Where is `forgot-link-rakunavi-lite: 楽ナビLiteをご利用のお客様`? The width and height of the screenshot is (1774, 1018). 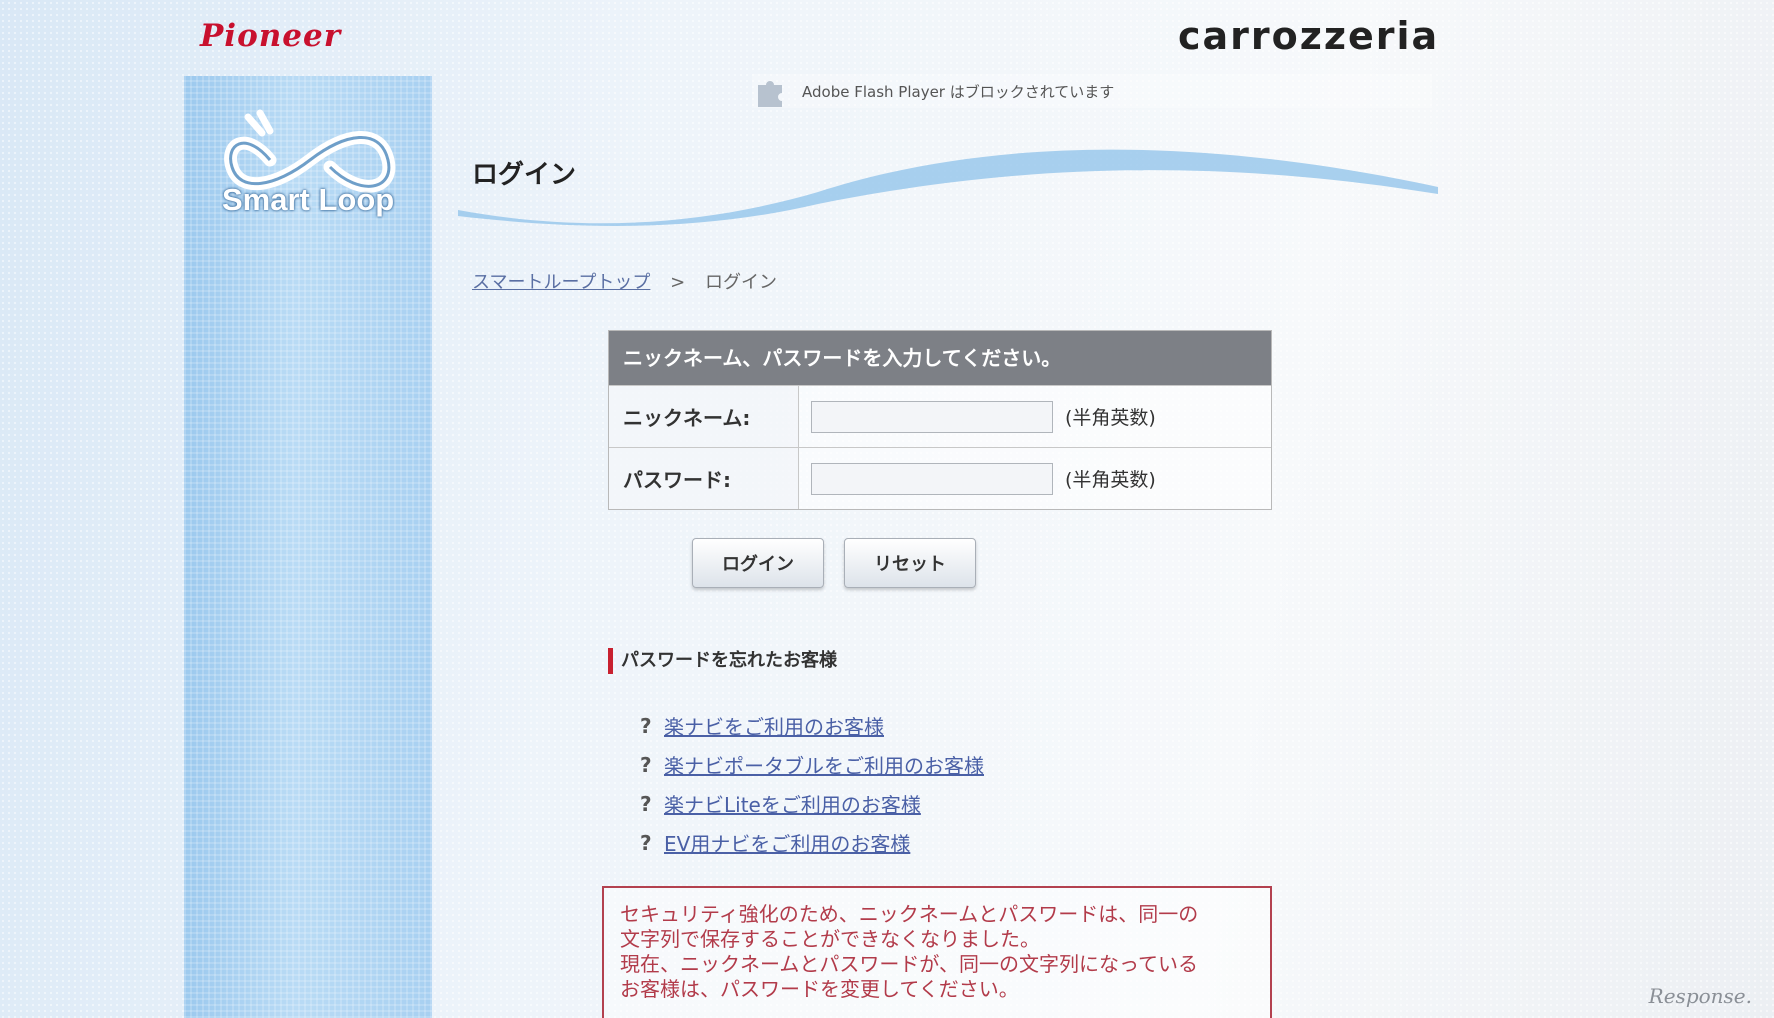 forgot-link-rakunavi-lite: 楽ナビLiteをご利用のお客様 is located at coordinates (792, 803).